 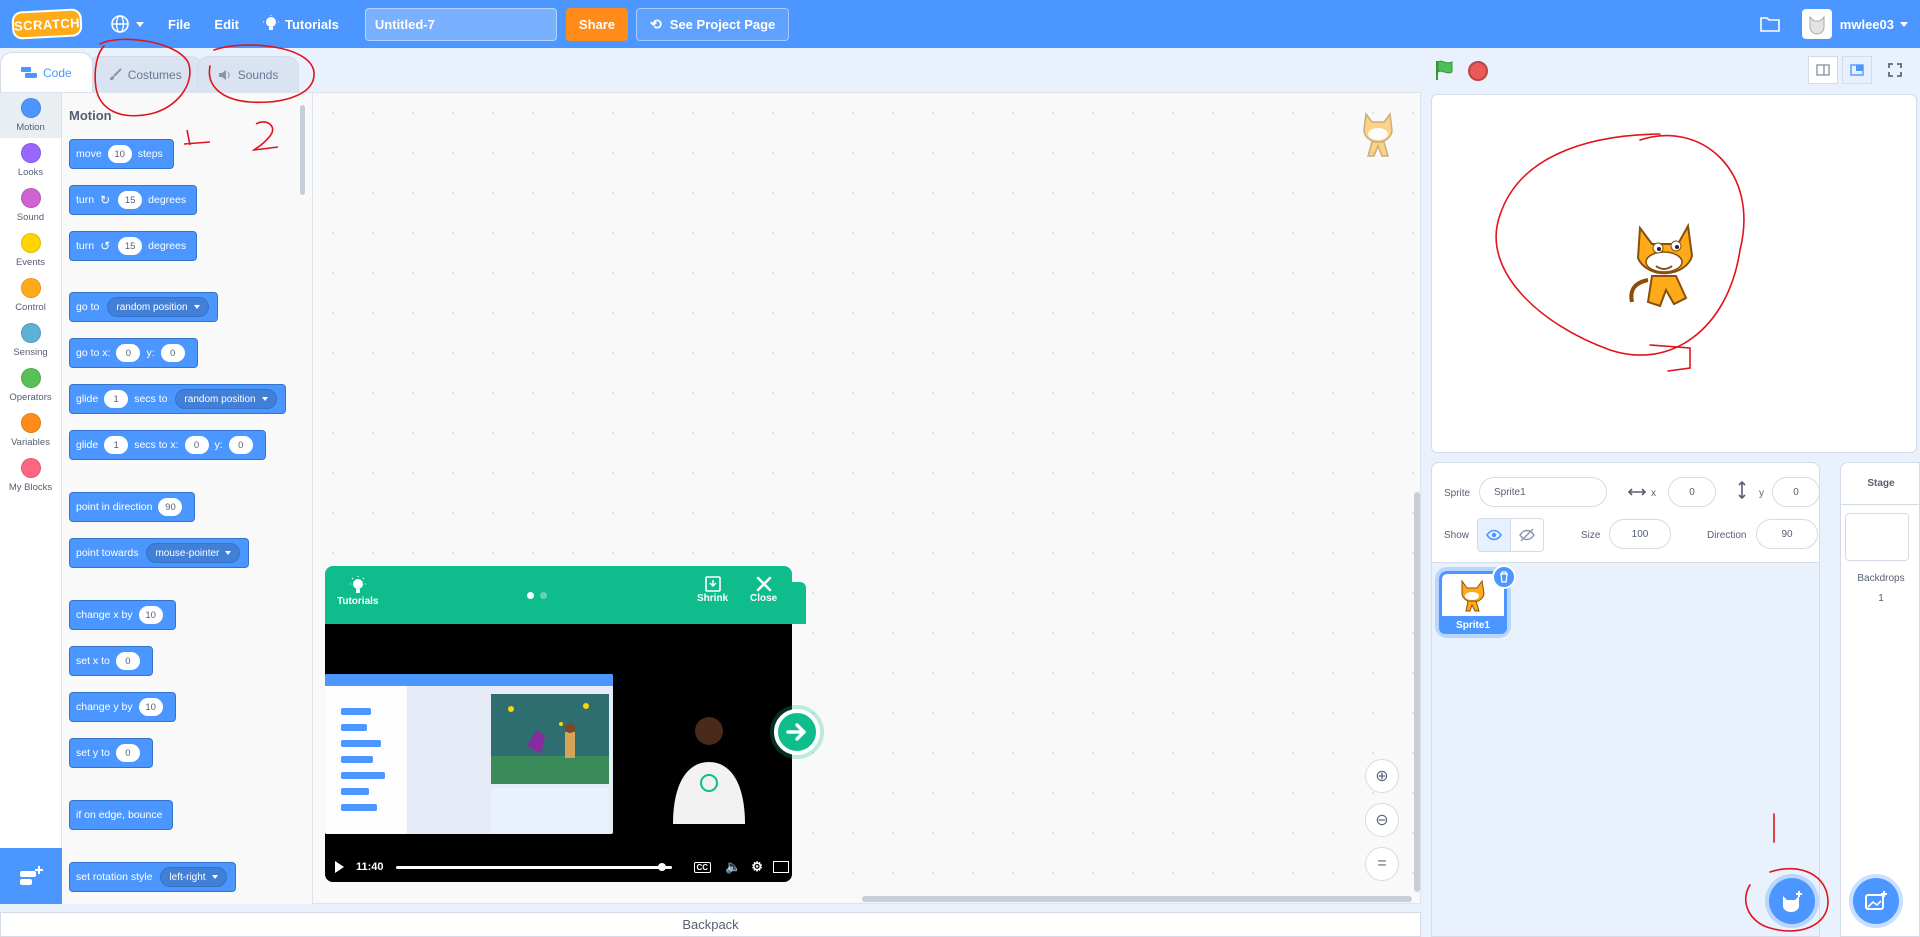 What do you see at coordinates (1796, 492) in the screenshot?
I see `y-position-input` at bounding box center [1796, 492].